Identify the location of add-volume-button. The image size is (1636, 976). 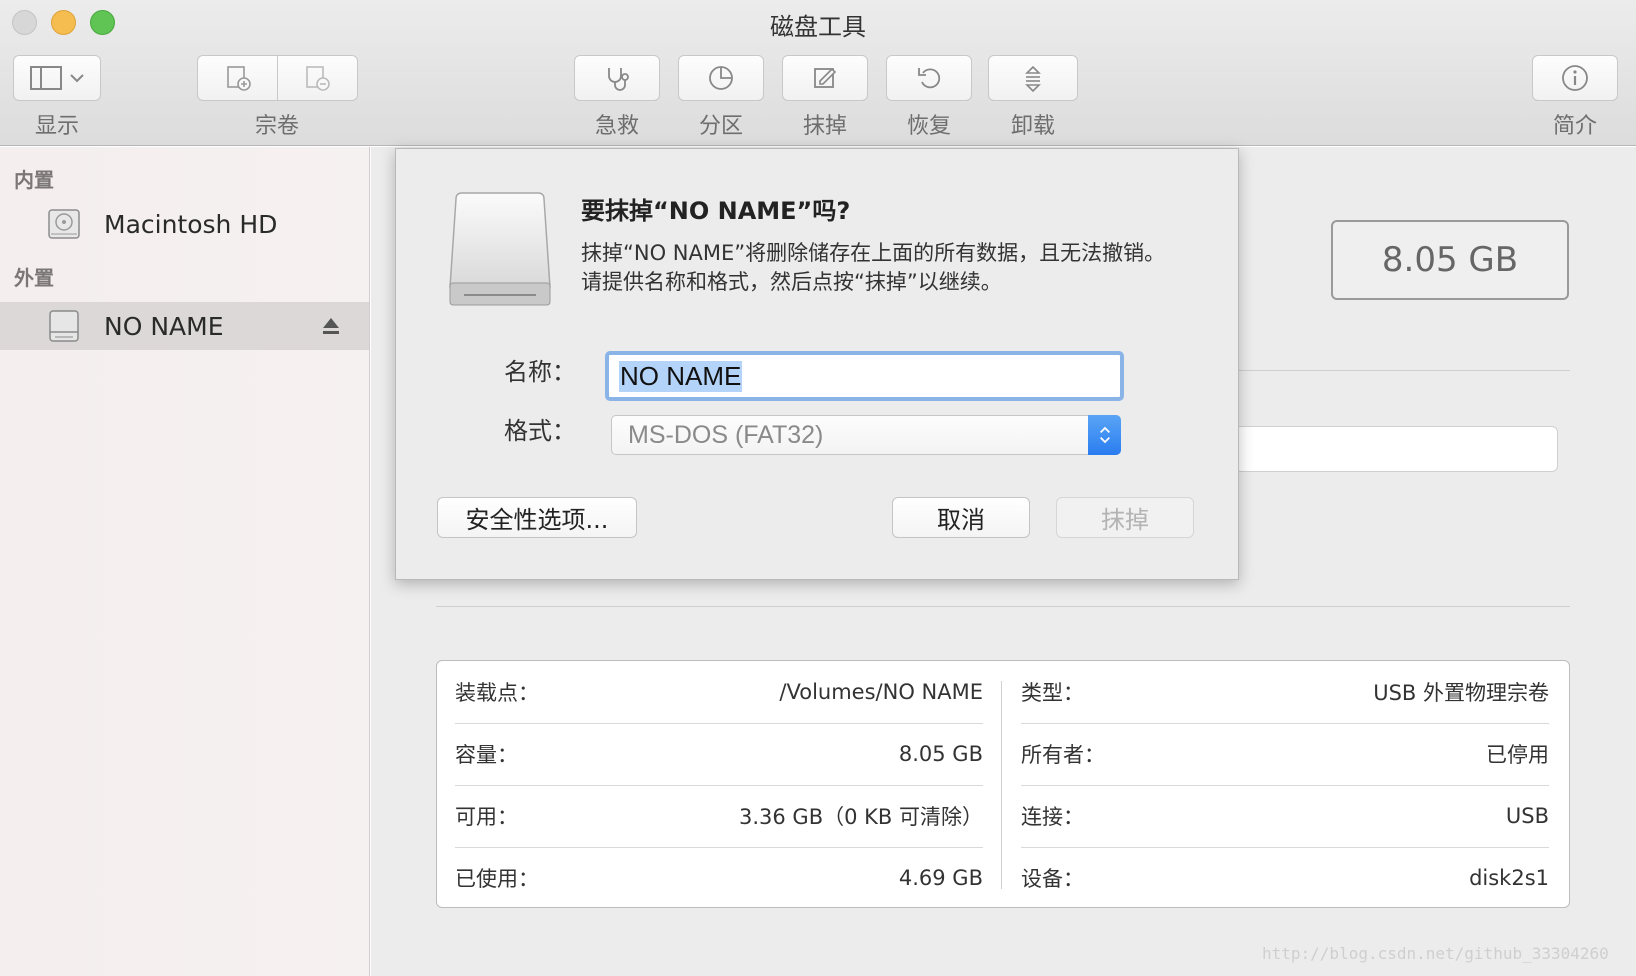
(237, 78).